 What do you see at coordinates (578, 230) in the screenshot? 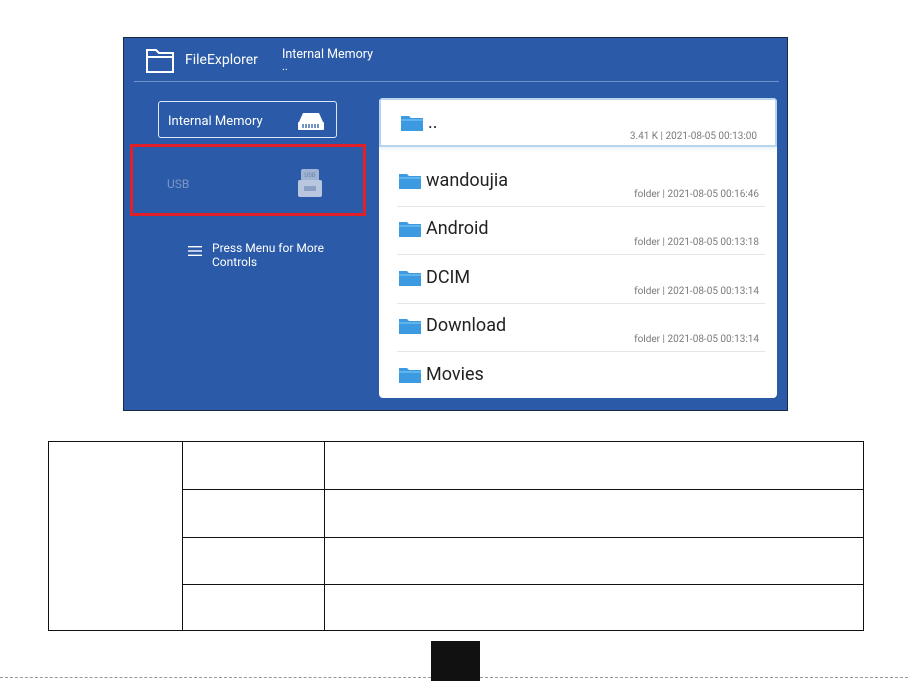
I see `file-row: Android folder | 2021-08-05 00:13:18` at bounding box center [578, 230].